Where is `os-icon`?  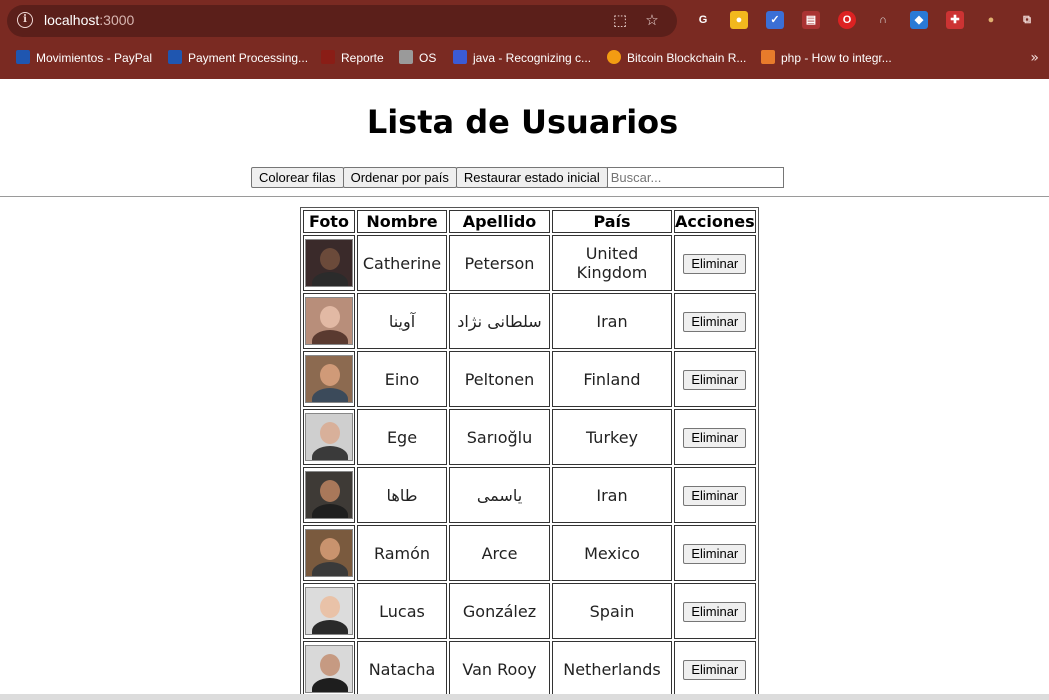 os-icon is located at coordinates (406, 57).